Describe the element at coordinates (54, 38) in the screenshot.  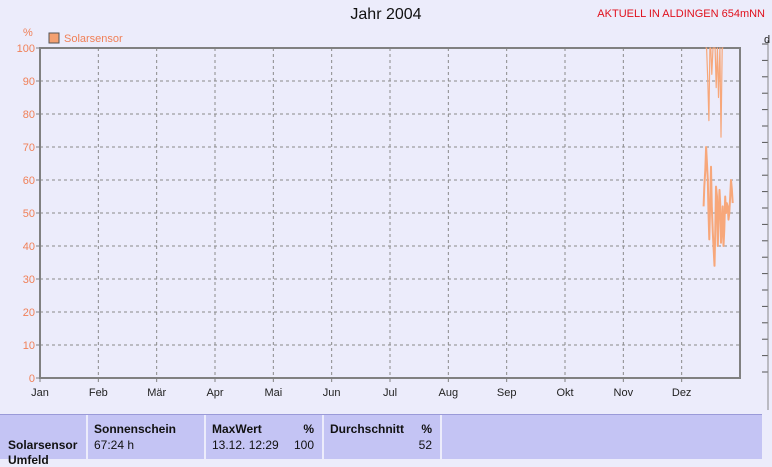
I see `legend-swatch-icon` at that location.